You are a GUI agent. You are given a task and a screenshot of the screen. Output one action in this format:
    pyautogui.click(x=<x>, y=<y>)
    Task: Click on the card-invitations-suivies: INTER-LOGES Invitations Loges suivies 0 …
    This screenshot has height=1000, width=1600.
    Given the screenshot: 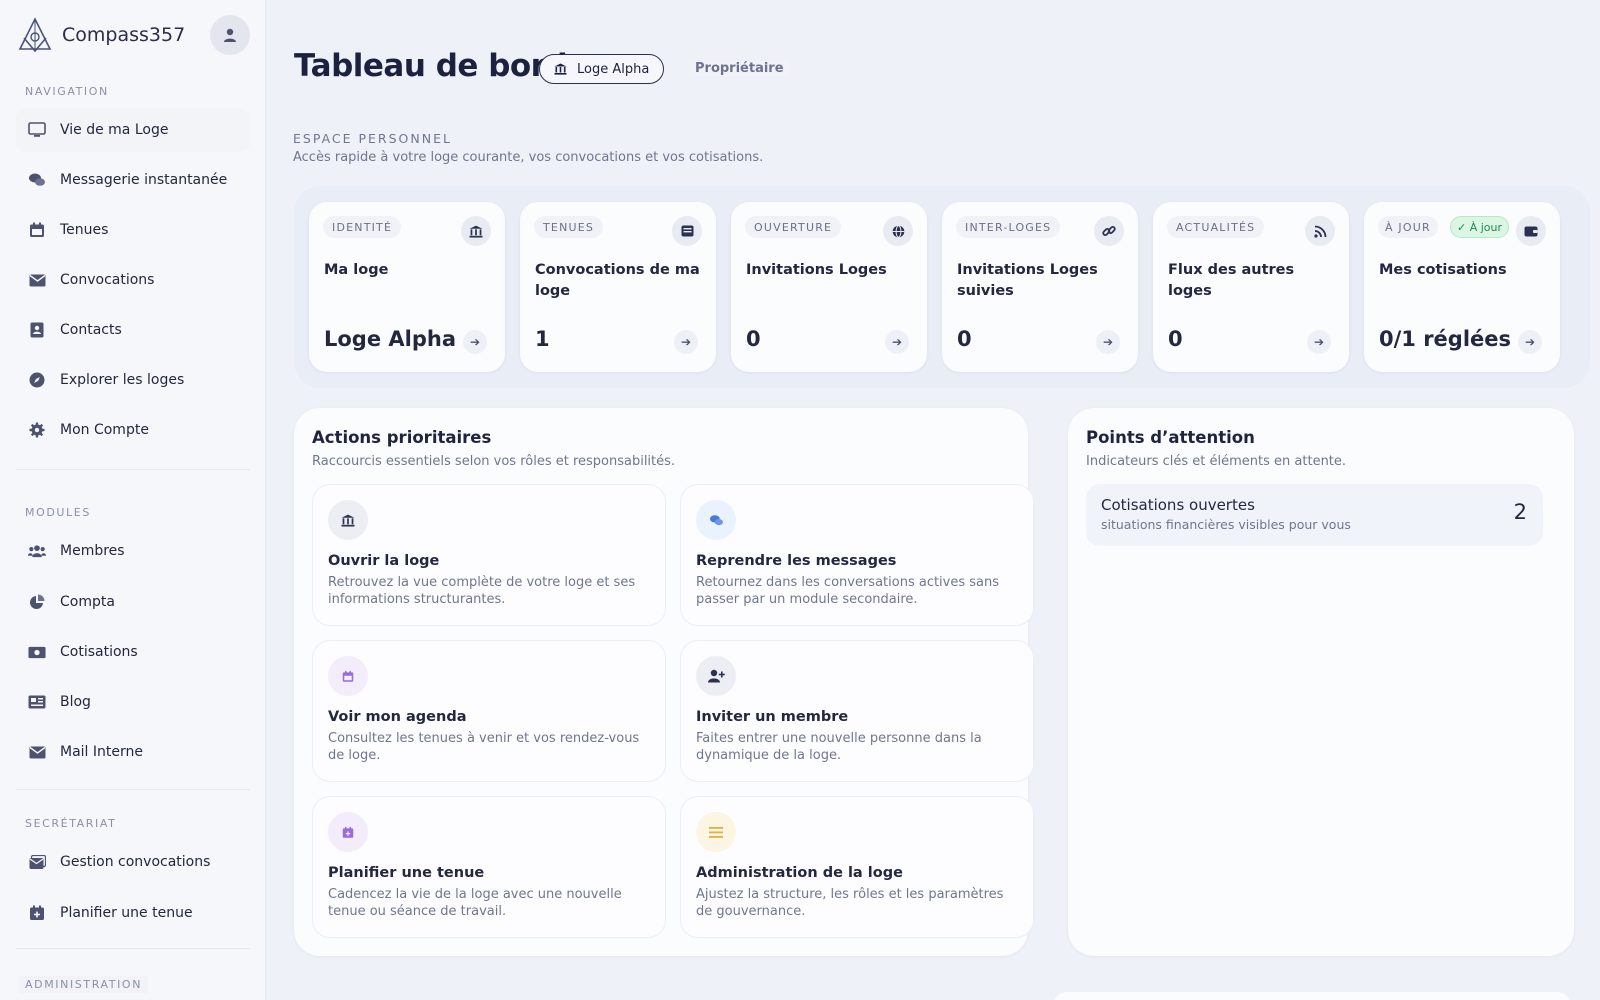 What is the action you would take?
    pyautogui.click(x=1040, y=287)
    